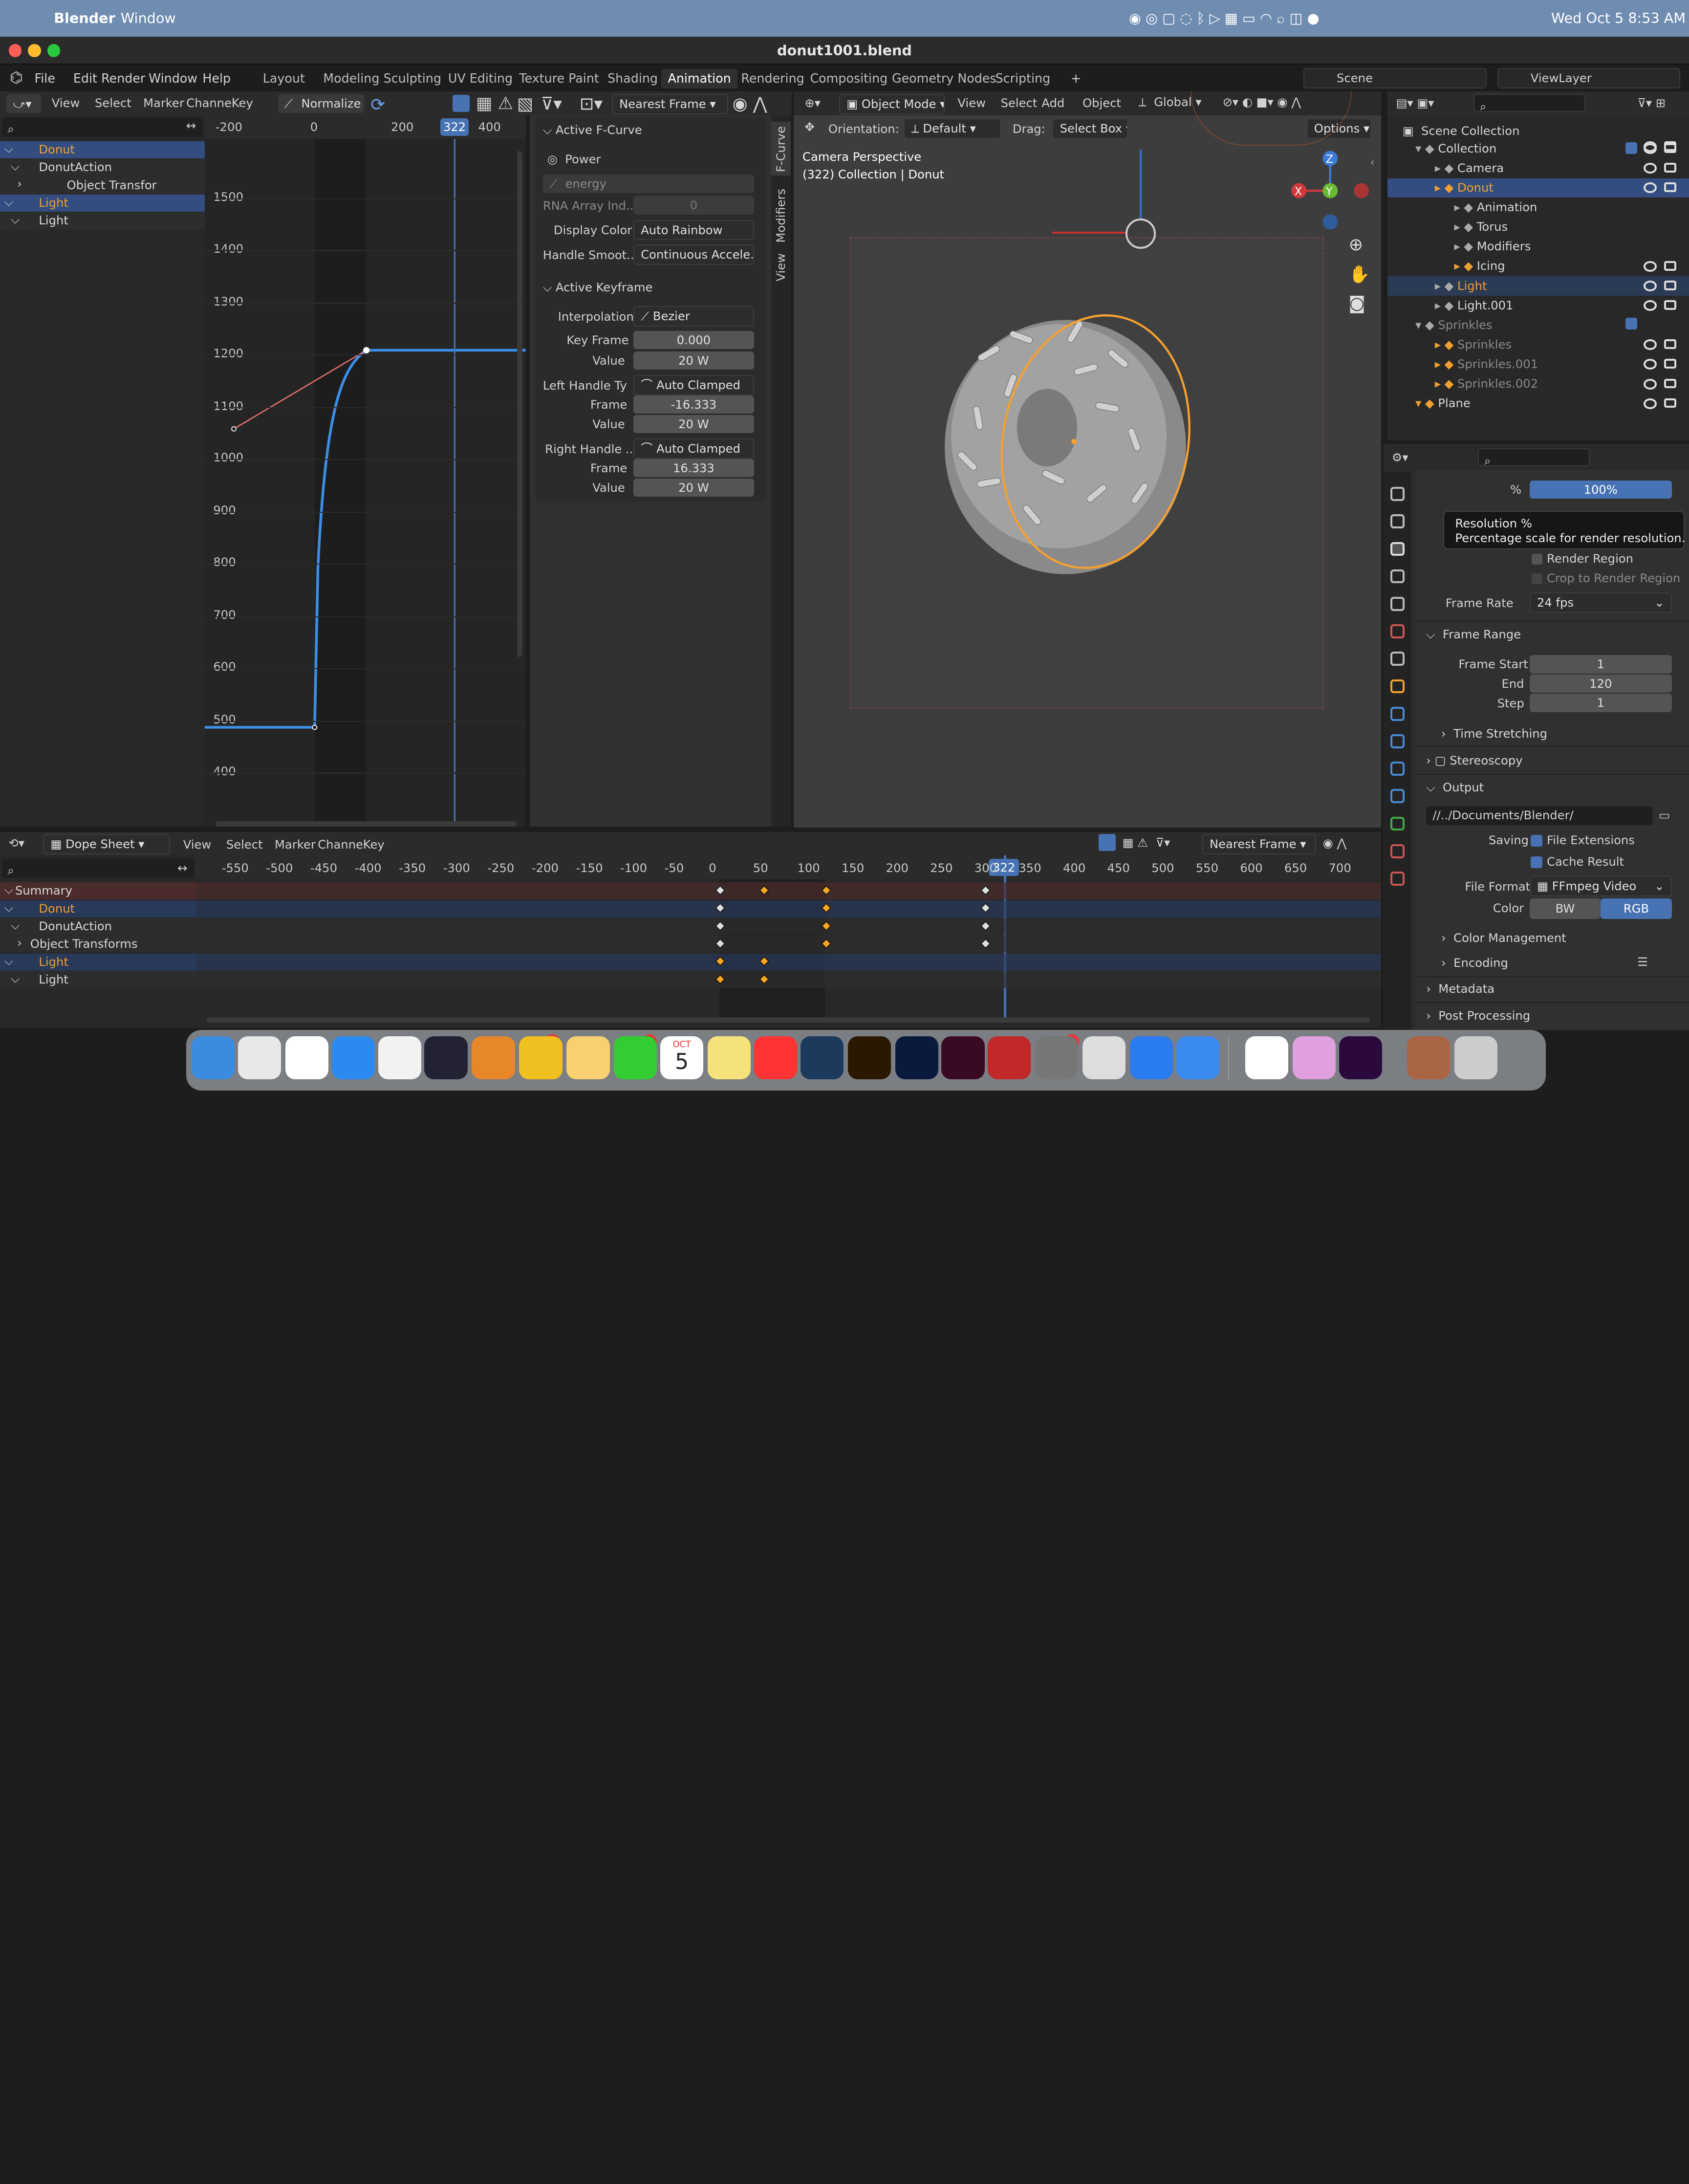  I want to click on active-keyframe-header: ⌵ Active Keyframe, so click(598, 287).